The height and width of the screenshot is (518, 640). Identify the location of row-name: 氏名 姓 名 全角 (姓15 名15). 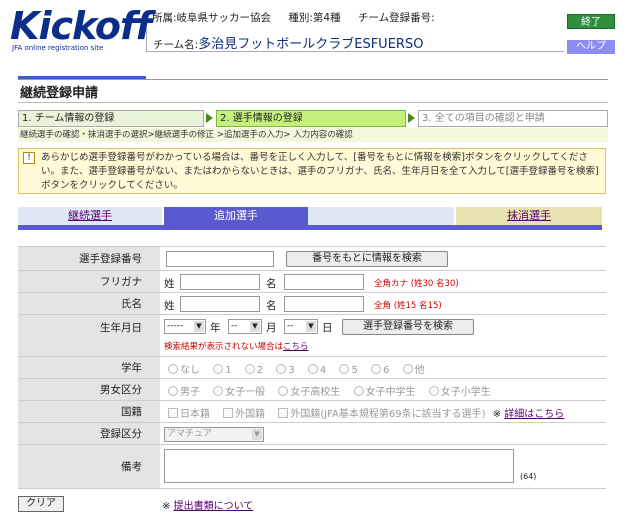
(312, 304).